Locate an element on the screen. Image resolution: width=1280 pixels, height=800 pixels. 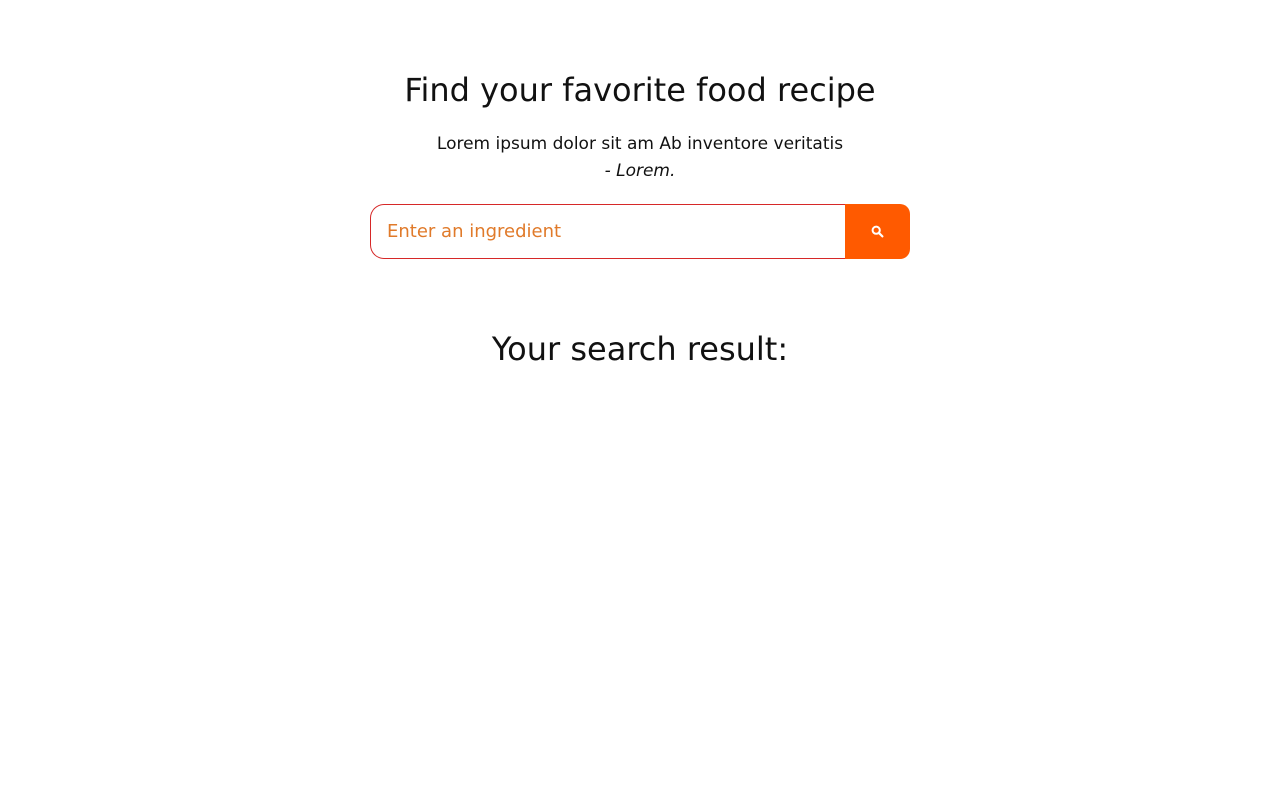
page-title: Find your favorite food recipe is located at coordinates (640, 90).